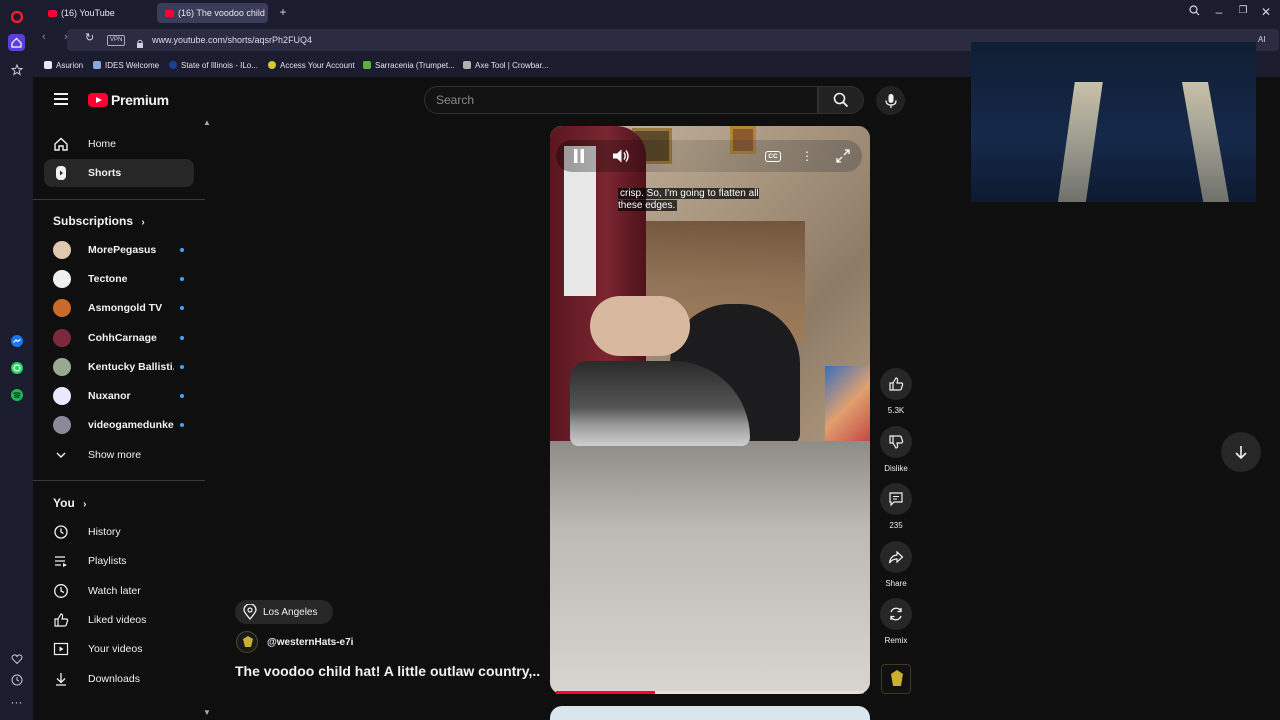  What do you see at coordinates (182, 396) in the screenshot?
I see `new-content-dot` at bounding box center [182, 396].